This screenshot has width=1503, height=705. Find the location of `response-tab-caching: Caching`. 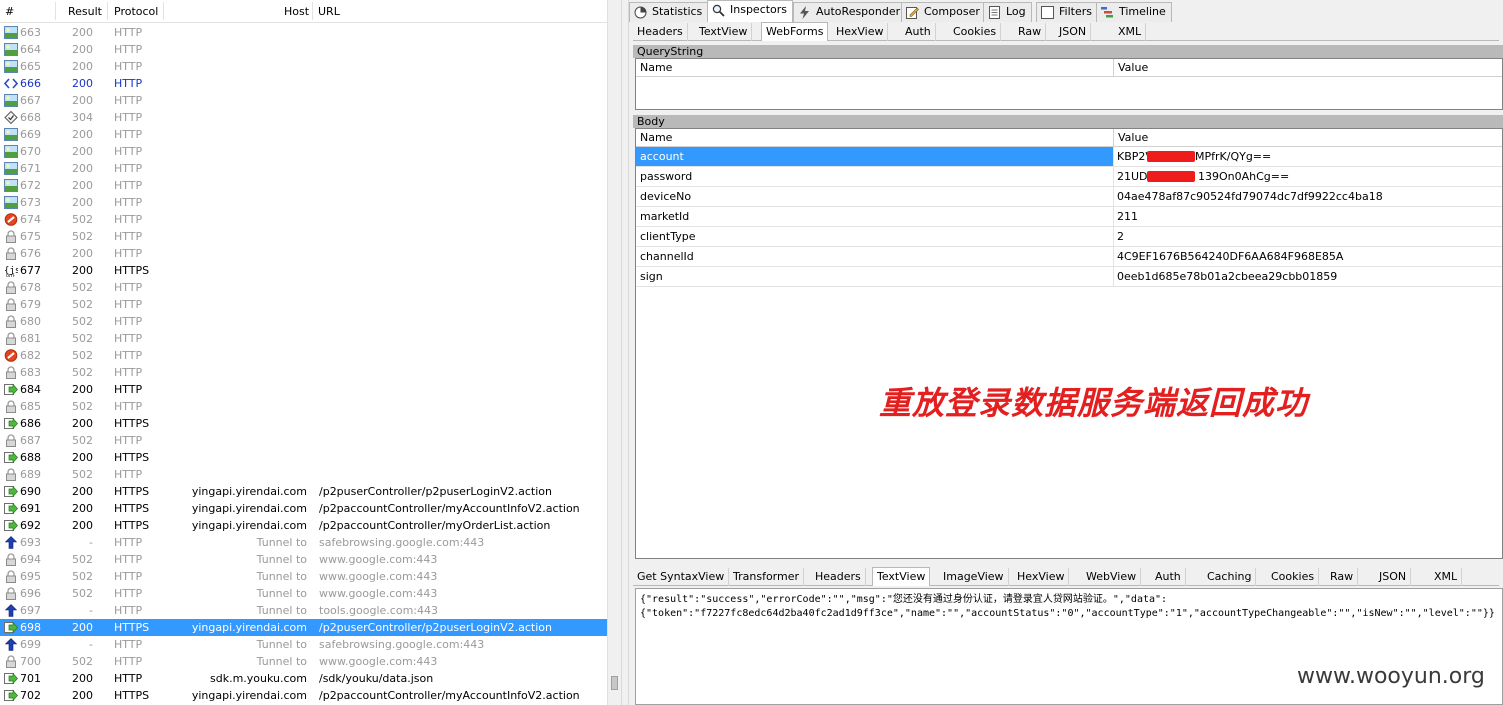

response-tab-caching: Caching is located at coordinates (1230, 577).